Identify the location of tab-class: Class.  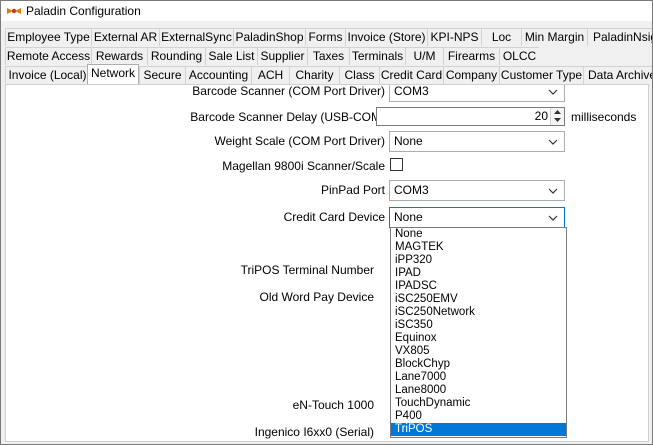
(359, 75).